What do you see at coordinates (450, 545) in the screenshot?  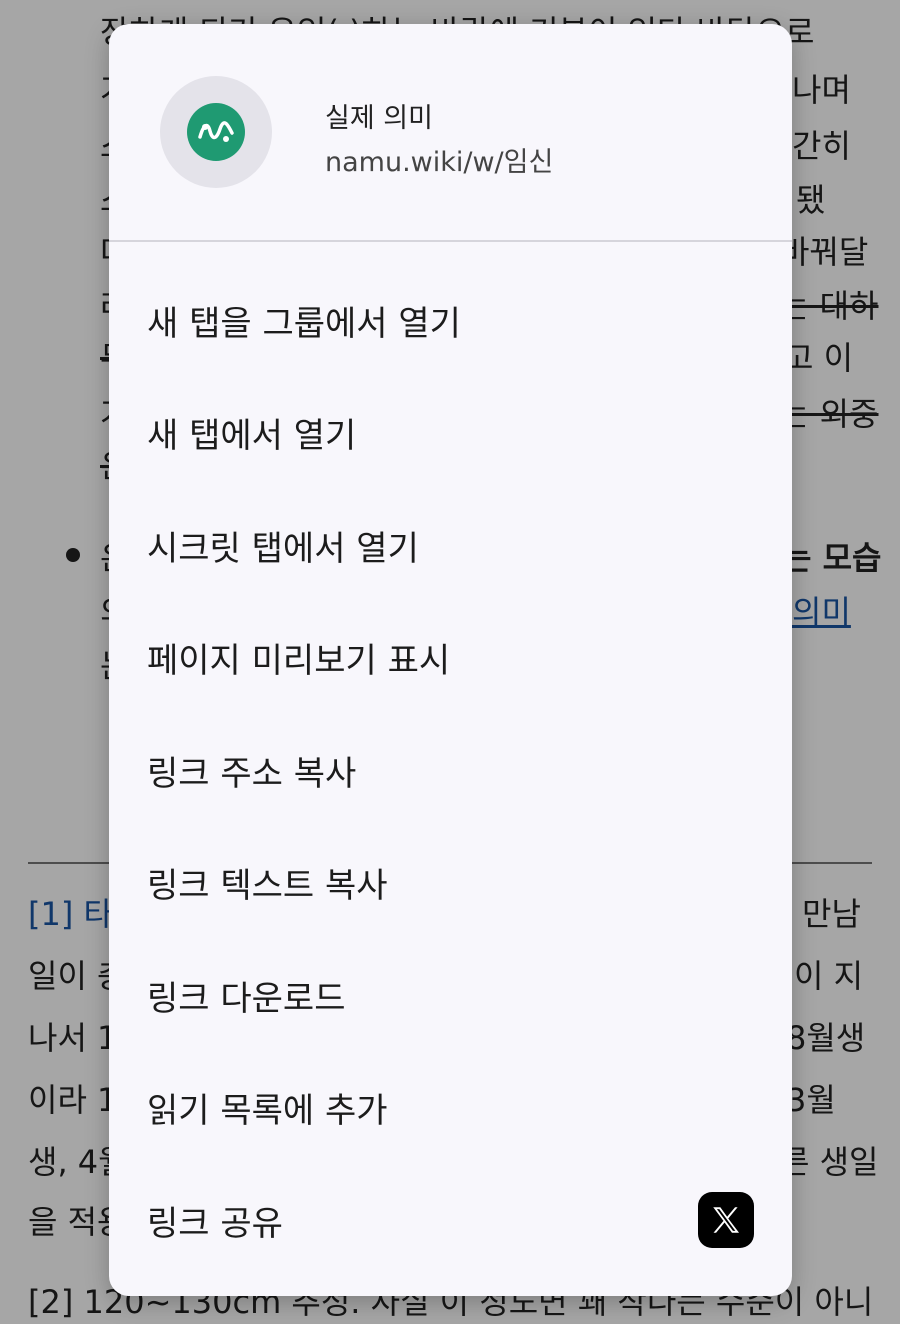 I see `menu-item-open-in-incognito-tab: 시크릿 탭에서 열기` at bounding box center [450, 545].